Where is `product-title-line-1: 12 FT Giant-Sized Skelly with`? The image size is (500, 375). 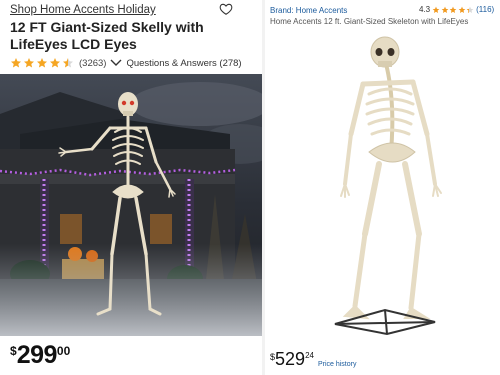
product-title-line-1: 12 FT Giant-Sized Skelly with is located at coordinates (107, 27).